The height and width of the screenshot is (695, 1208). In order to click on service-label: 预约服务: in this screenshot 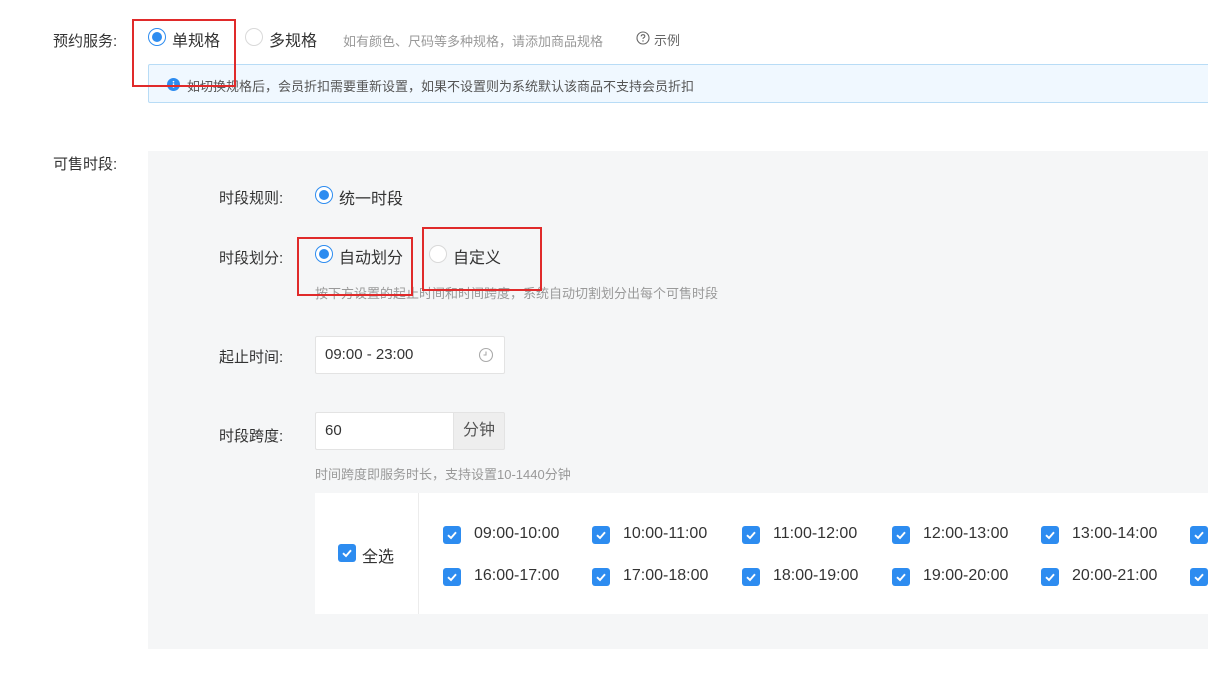, I will do `click(85, 41)`.